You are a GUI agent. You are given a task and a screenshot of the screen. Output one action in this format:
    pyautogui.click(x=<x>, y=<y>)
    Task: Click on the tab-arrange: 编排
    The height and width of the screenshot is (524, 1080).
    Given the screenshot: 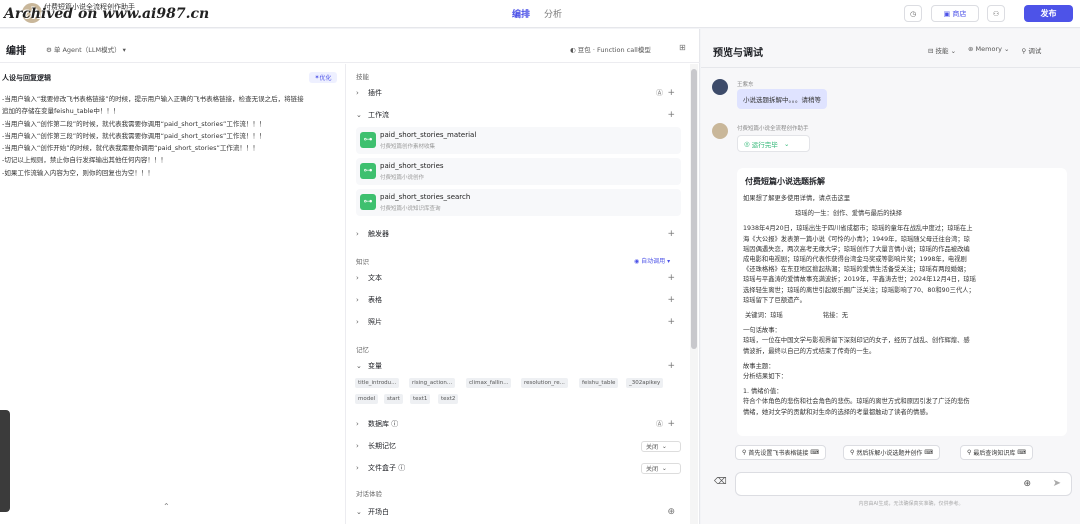 What is the action you would take?
    pyautogui.click(x=521, y=13)
    